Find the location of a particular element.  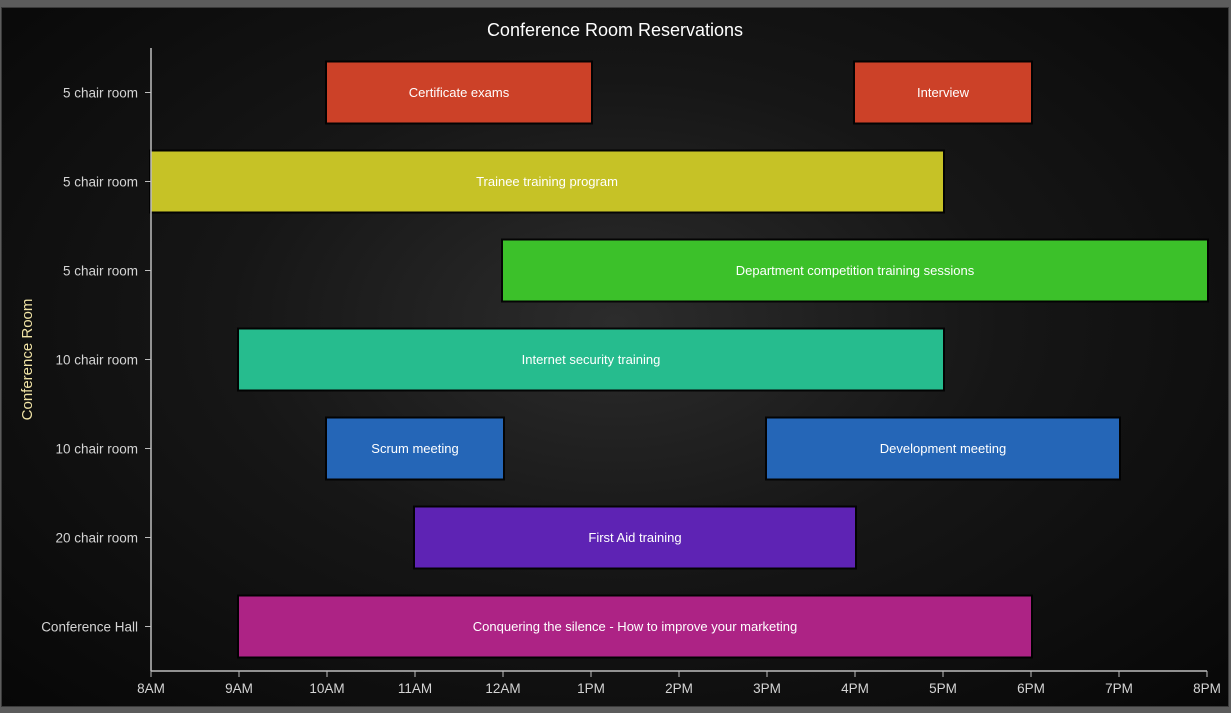

y-category-label: Conference Hall is located at coordinates (89, 627).